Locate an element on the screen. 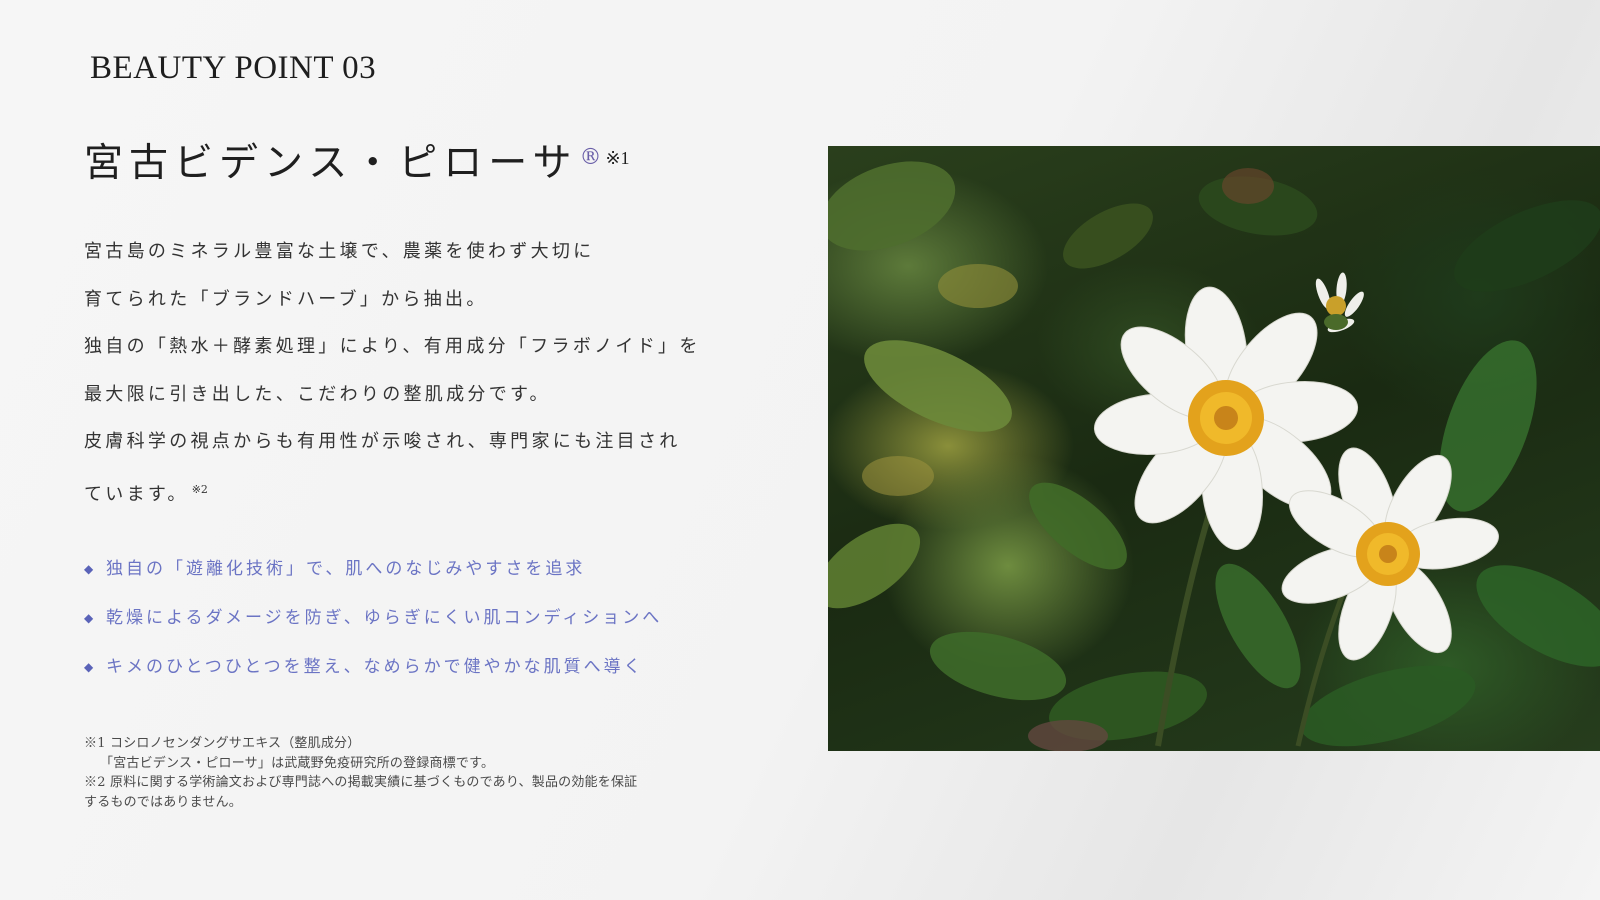 This screenshot has width=1600, height=900. description-line-last: ています。 ※2 is located at coordinates (404, 492).